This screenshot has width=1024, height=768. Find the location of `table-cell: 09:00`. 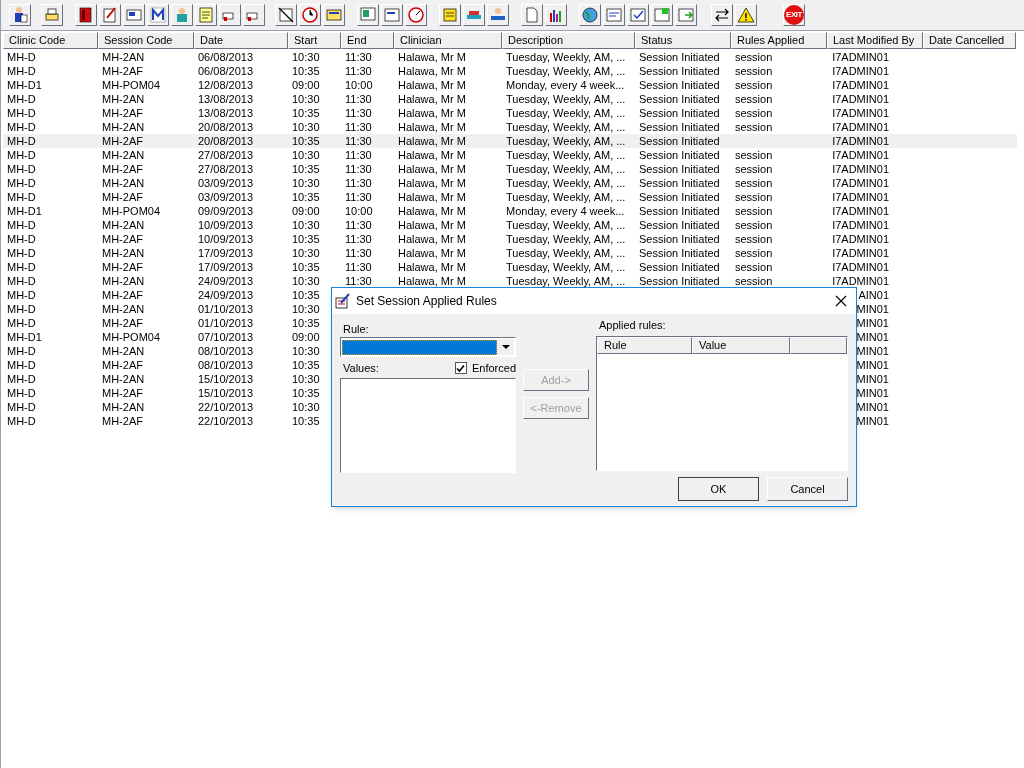

table-cell: 09:00 is located at coordinates (306, 337).